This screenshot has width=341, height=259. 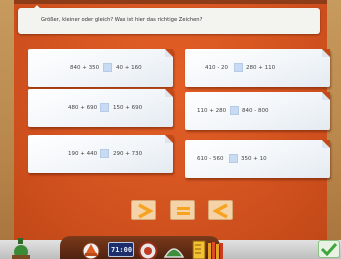 I want to click on equals-tile, so click(x=182, y=210).